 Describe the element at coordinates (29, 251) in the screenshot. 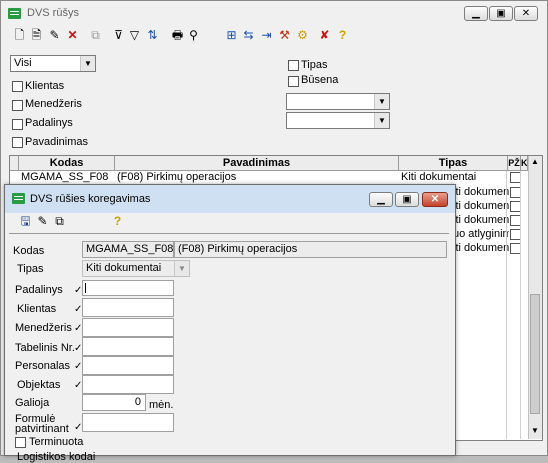

I see `kodas-label: Kodas` at that location.